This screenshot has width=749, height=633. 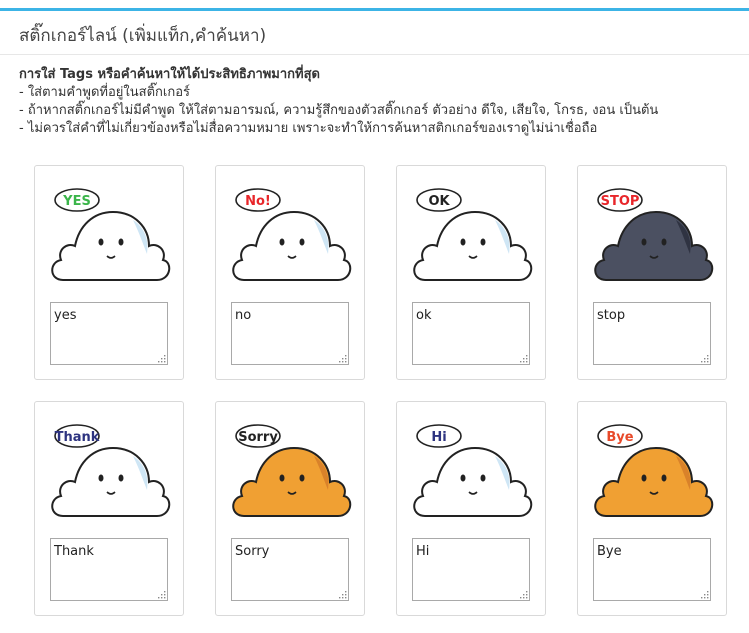 I want to click on sticker-card: Thank Thank, so click(x=109, y=508).